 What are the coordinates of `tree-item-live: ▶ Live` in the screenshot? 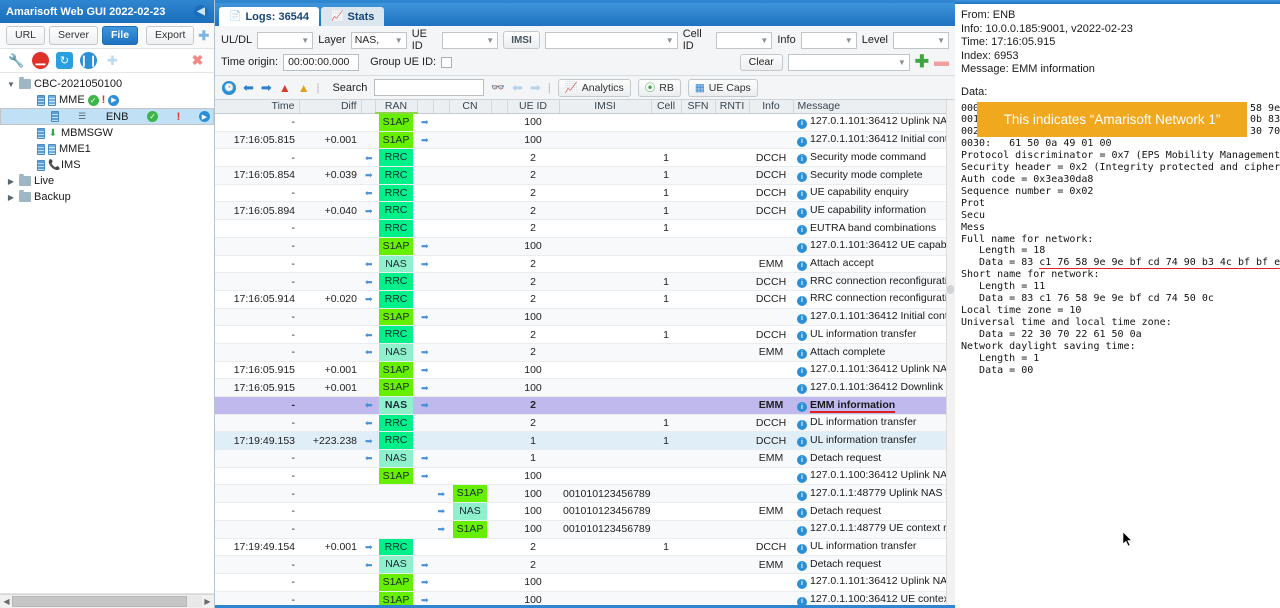 It's located at (107, 181).